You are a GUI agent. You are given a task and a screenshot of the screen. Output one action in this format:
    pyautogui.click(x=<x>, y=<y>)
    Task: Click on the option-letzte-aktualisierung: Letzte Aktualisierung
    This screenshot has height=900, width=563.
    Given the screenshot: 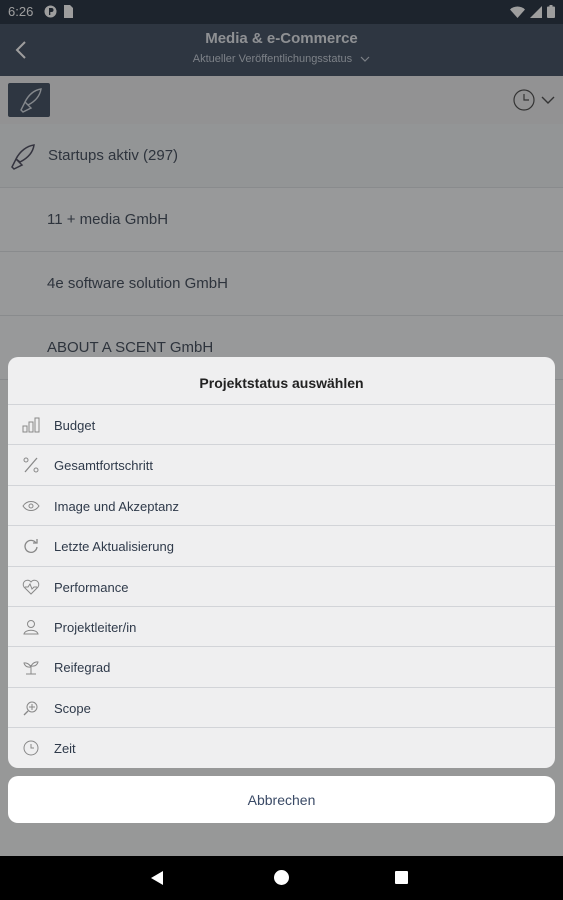 What is the action you would take?
    pyautogui.click(x=281, y=546)
    